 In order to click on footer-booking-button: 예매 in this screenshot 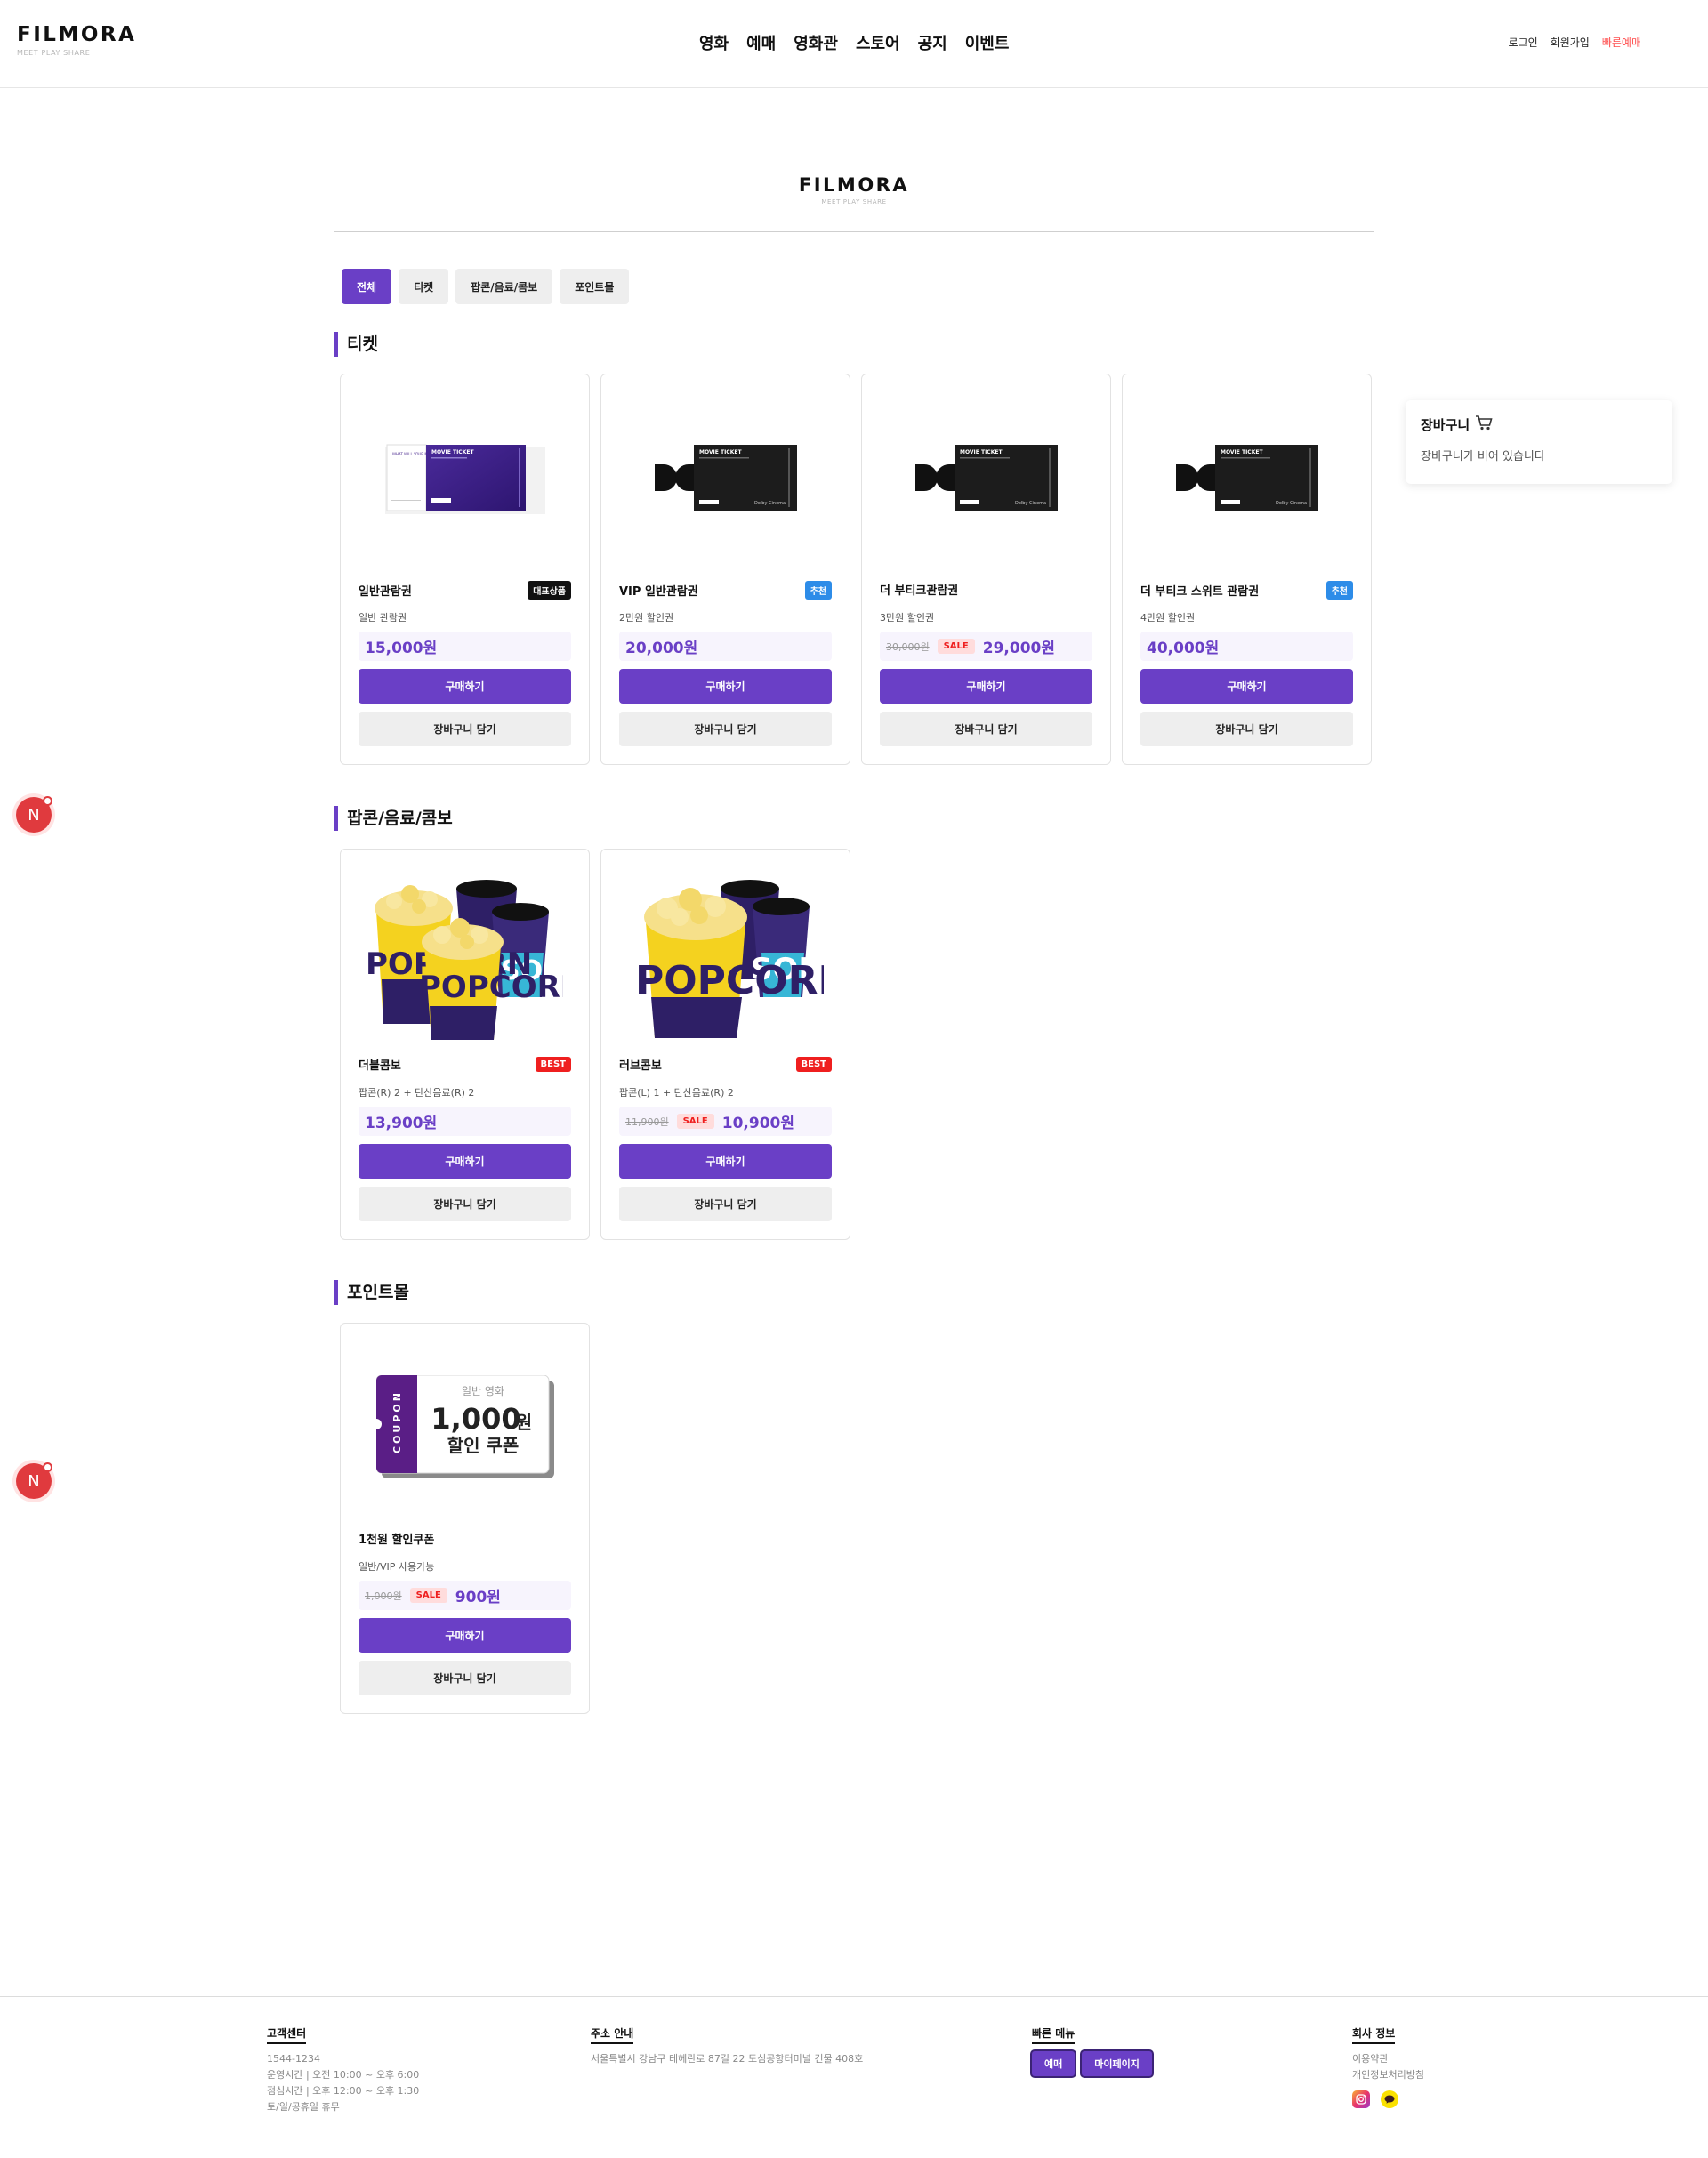, I will do `click(1054, 2063)`.